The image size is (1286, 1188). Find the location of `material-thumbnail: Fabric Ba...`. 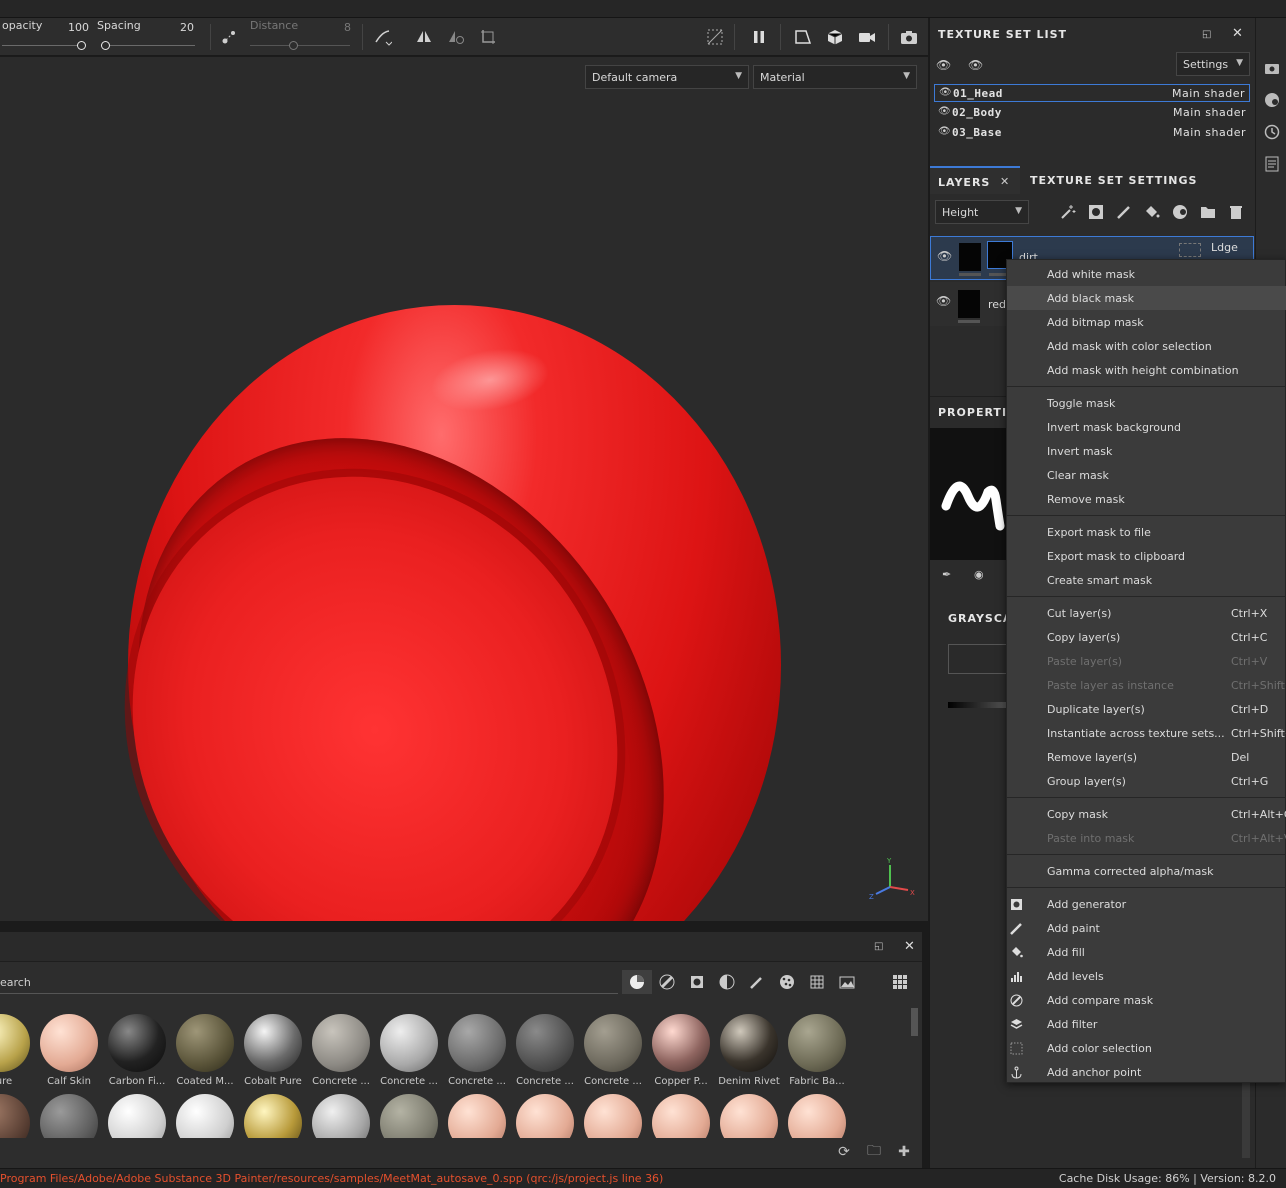

material-thumbnail: Fabric Ba... is located at coordinates (817, 1050).